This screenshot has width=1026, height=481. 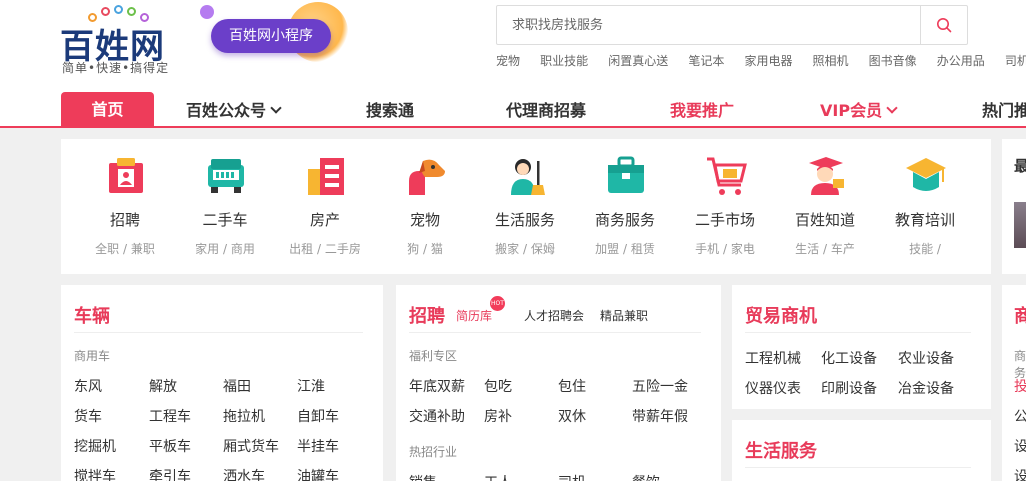 What do you see at coordinates (95, 446) in the screenshot?
I see `list-item: 挖掘机` at bounding box center [95, 446].